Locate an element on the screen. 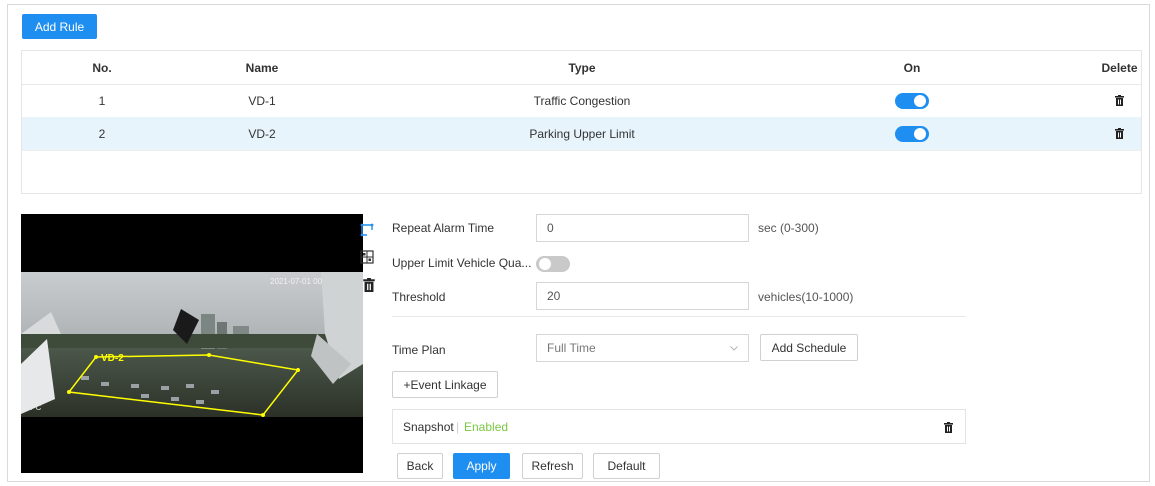 The width and height of the screenshot is (1155, 486). snapshot-label: Snapshot is located at coordinates (428, 427).